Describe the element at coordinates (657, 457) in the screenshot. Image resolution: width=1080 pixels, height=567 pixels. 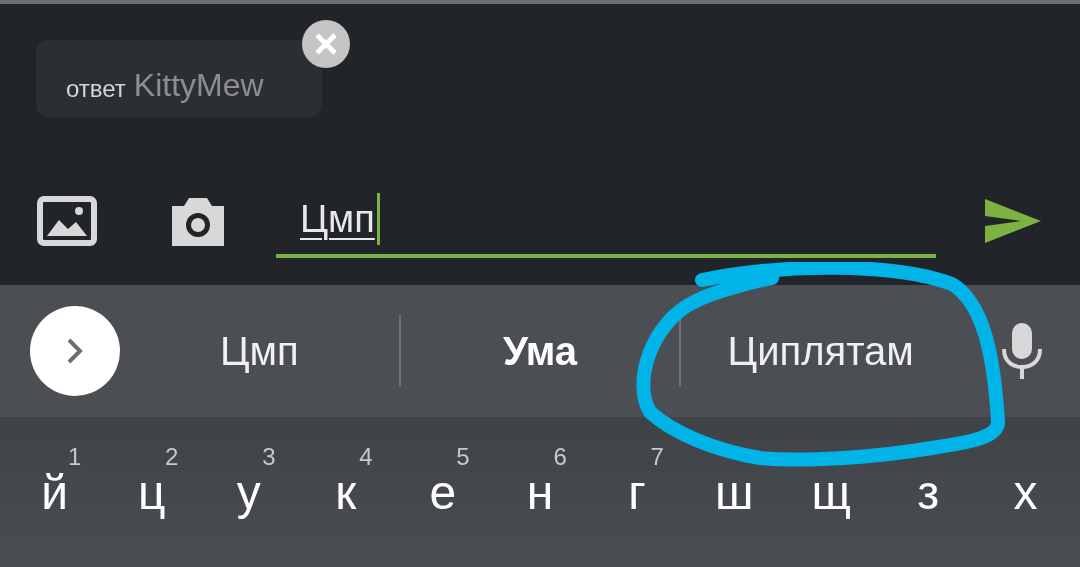
I see `key-hint: 7` at that location.